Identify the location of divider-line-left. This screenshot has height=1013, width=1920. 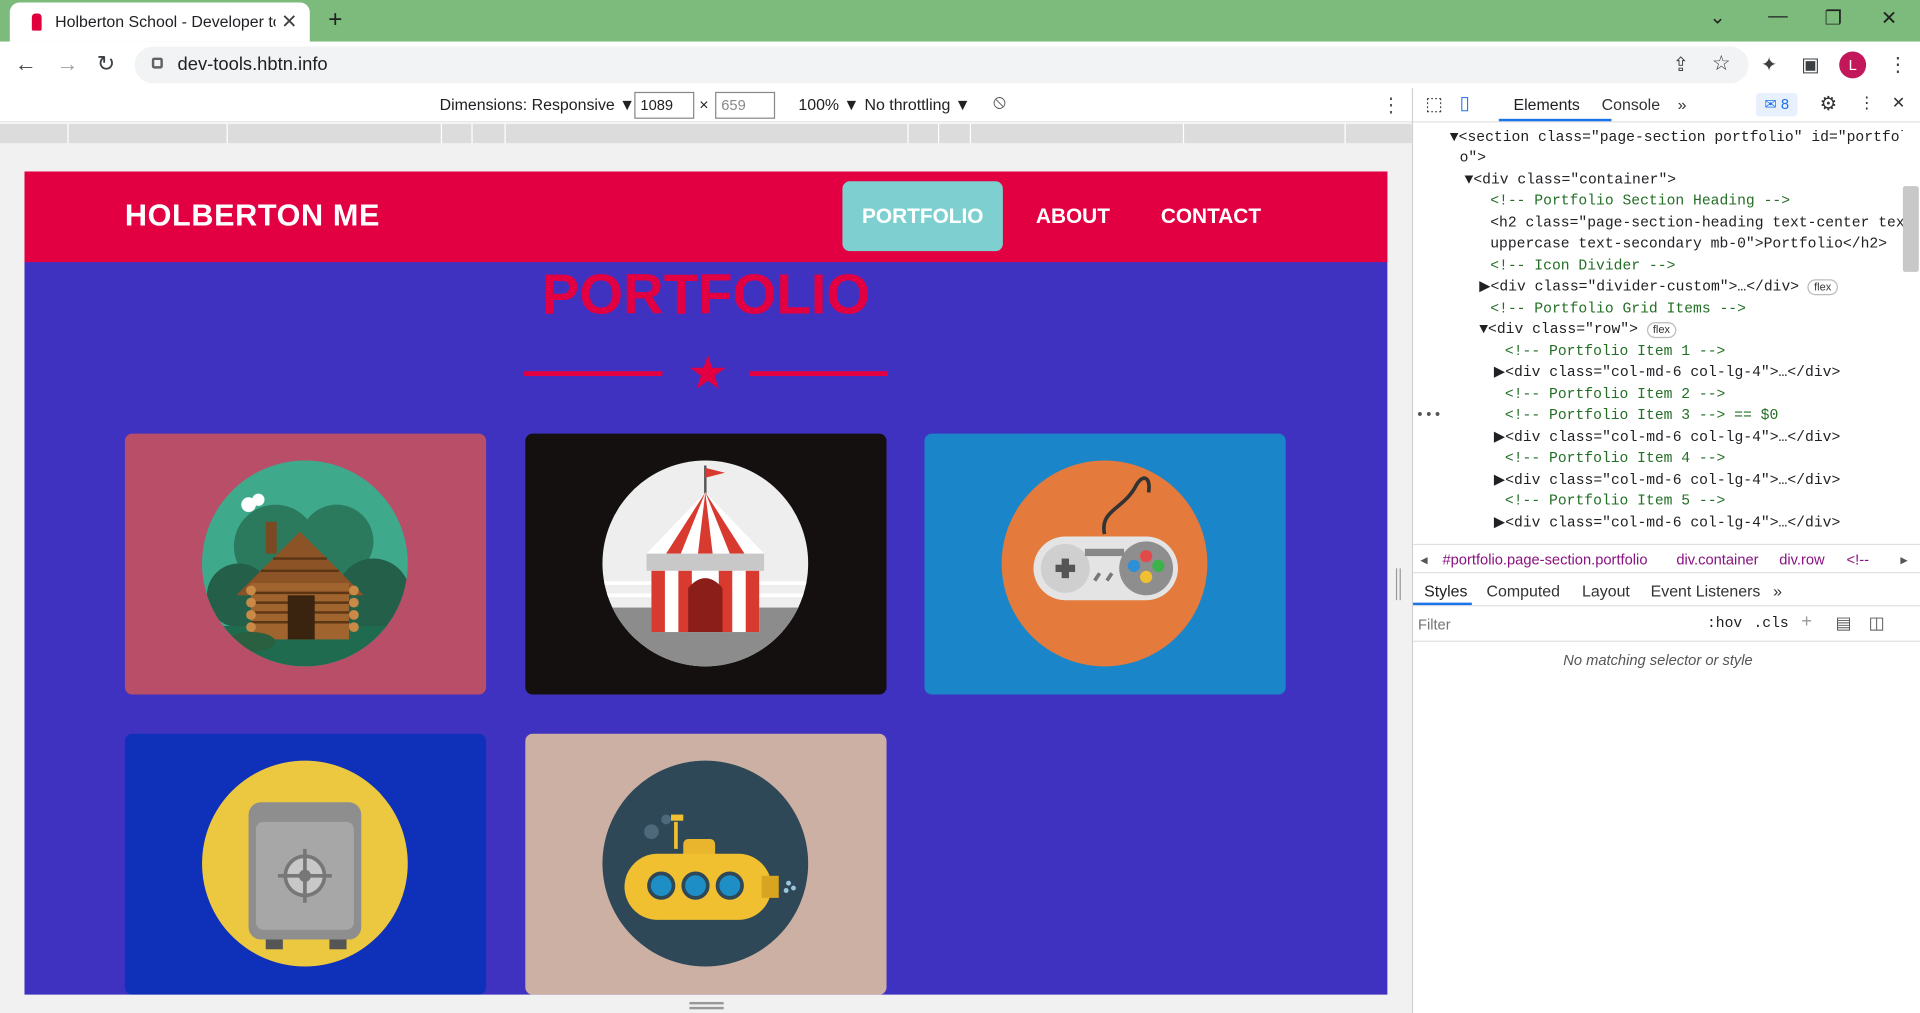
(593, 374).